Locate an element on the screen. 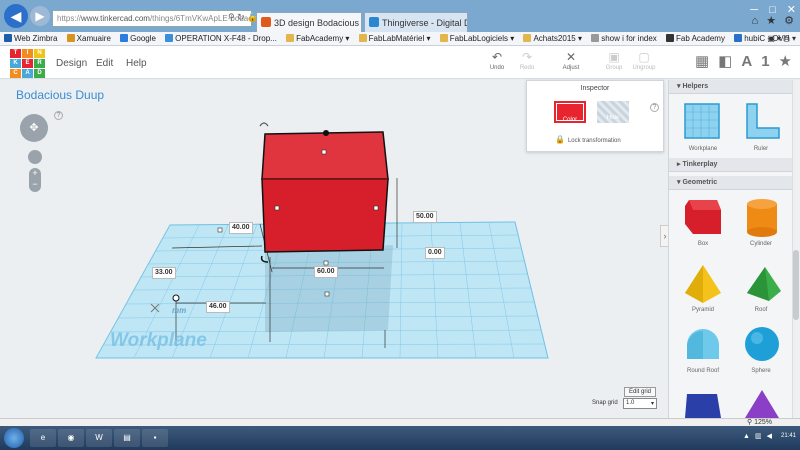 This screenshot has height=450, width=800. pyramid-shape-icon is located at coordinates (702, 284).